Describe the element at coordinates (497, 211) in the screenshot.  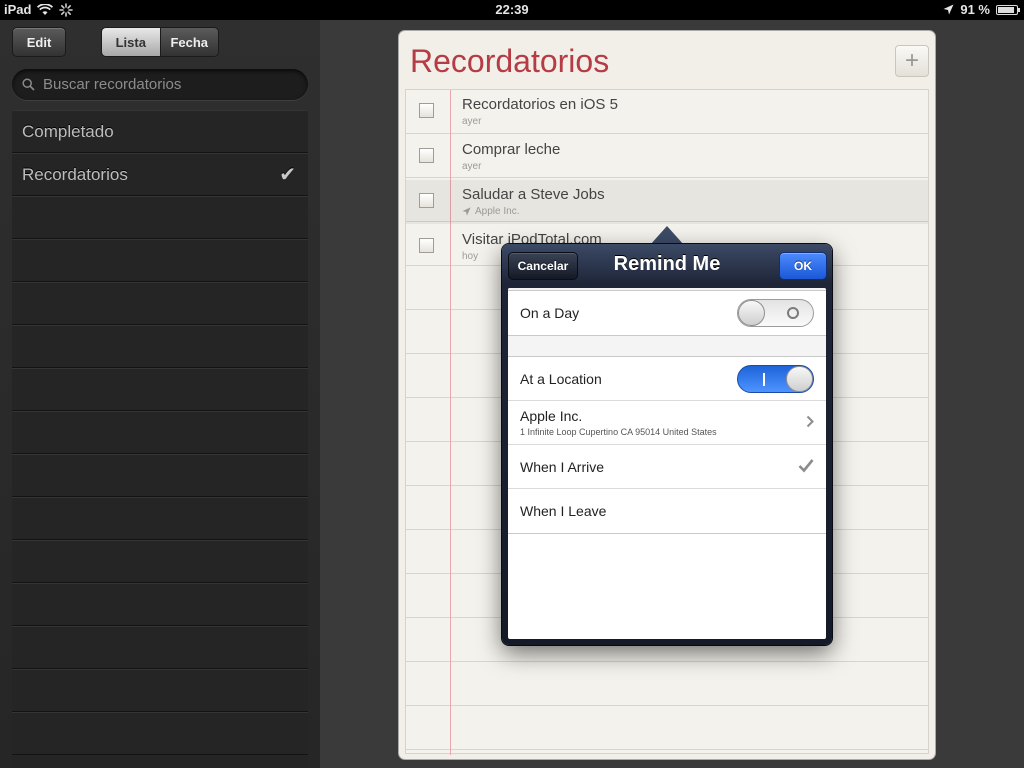
I see `reminder-location: Apple Inc.` at that location.